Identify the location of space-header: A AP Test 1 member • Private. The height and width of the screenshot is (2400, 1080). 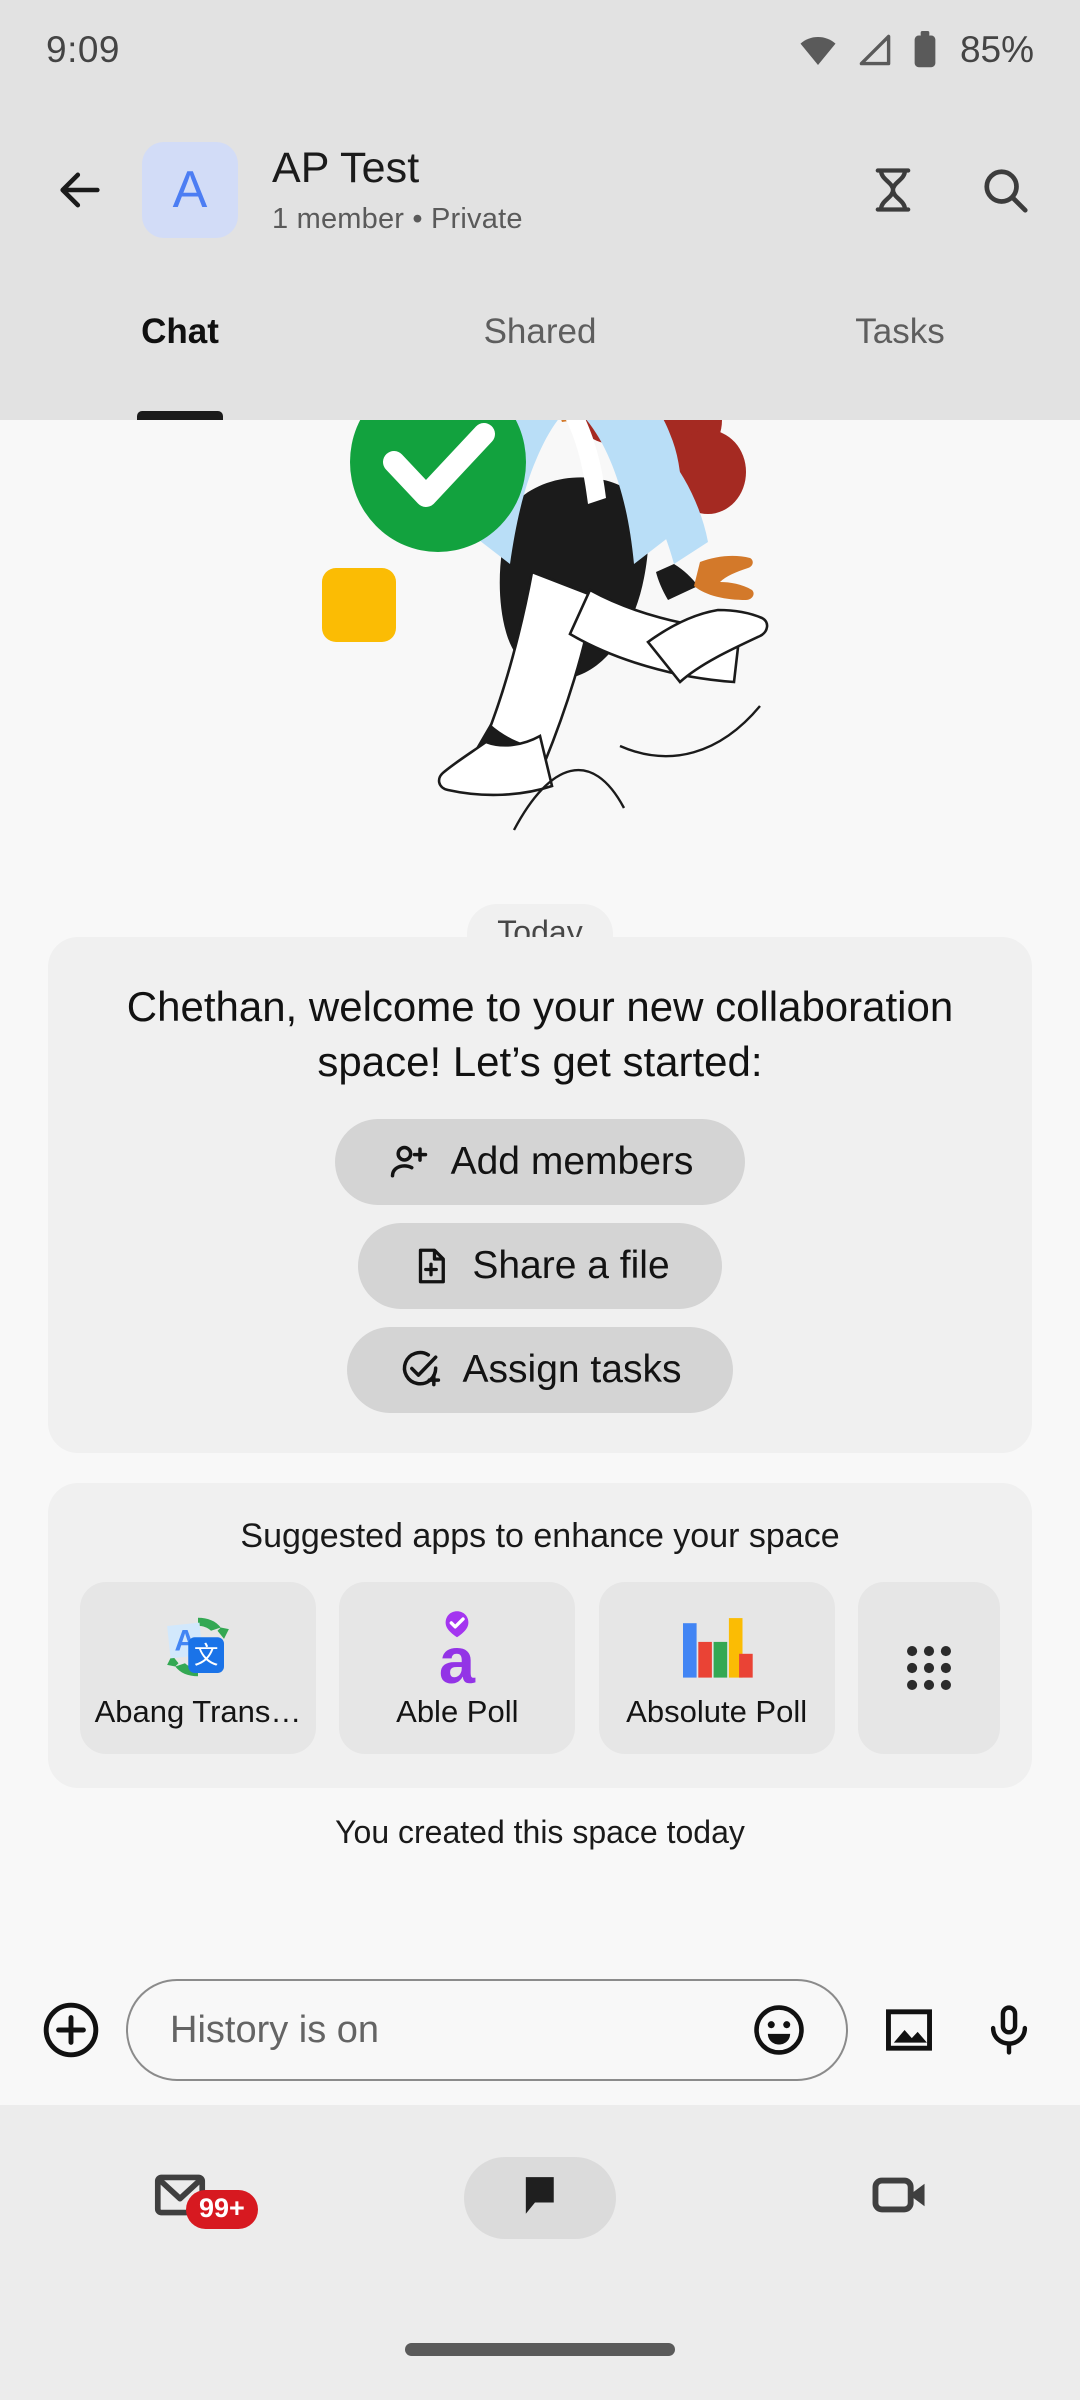
(540, 190).